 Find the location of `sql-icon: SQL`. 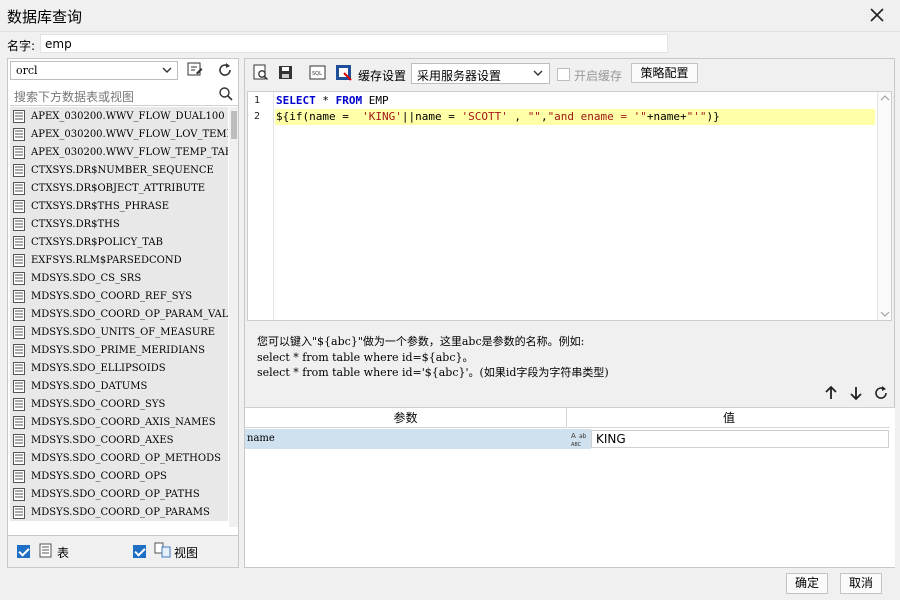

sql-icon: SQL is located at coordinates (318, 73).